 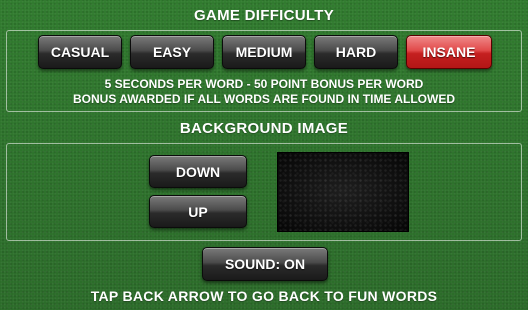 I want to click on background-preview-image, so click(x=343, y=192).